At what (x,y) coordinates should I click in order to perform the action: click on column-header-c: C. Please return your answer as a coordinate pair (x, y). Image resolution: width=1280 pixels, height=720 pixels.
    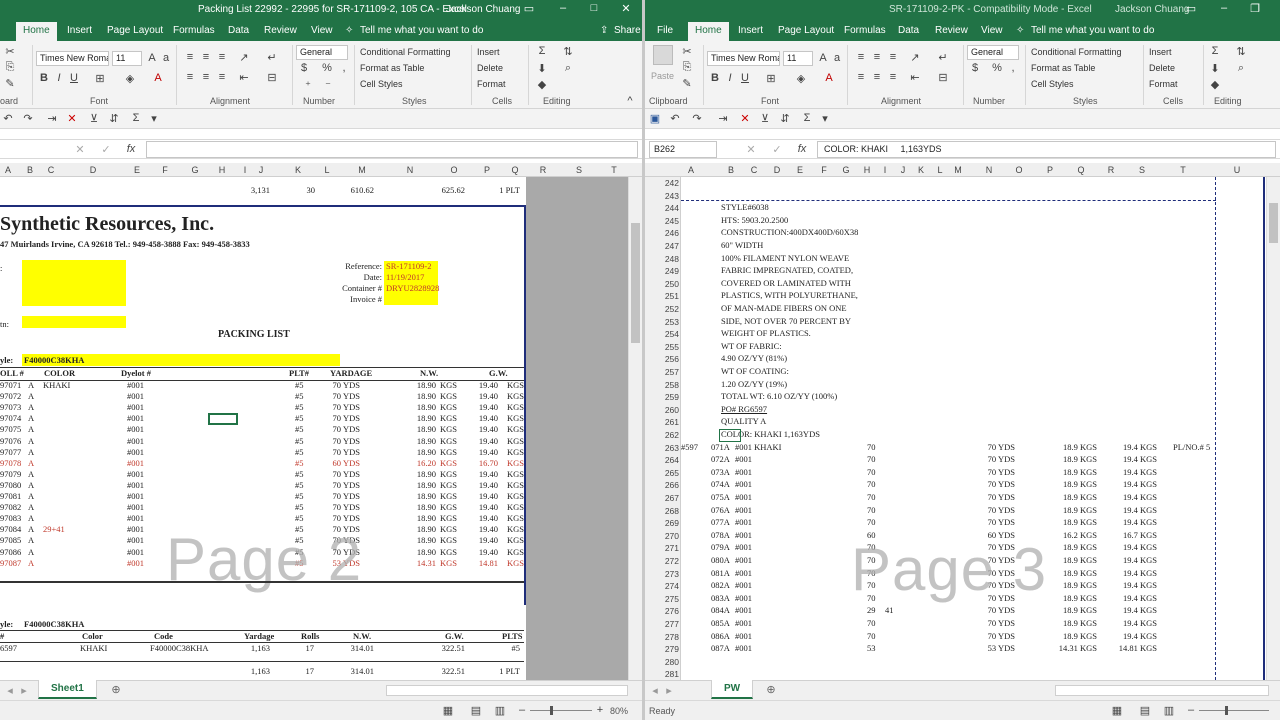
    Looking at the image, I should click on (51, 170).